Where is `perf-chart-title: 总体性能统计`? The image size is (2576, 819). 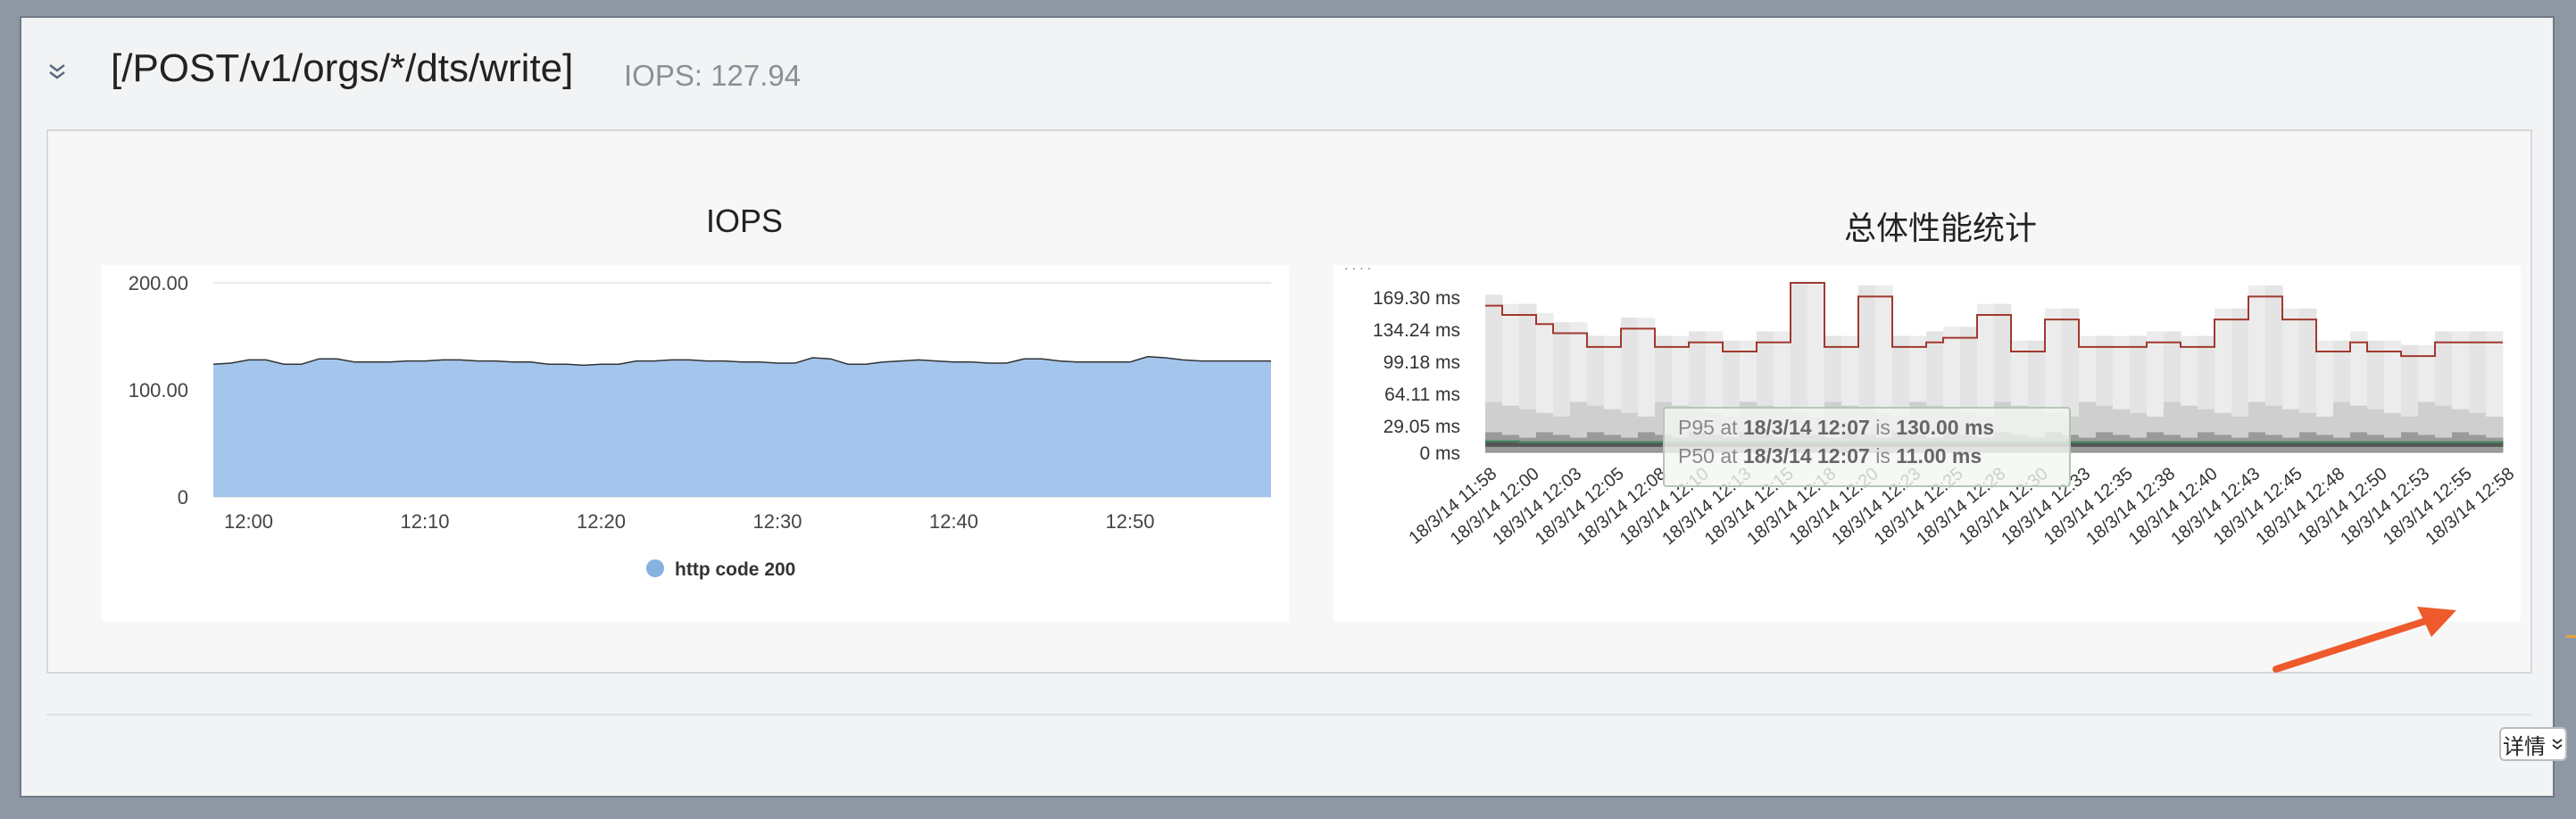
perf-chart-title: 总体性能统计 is located at coordinates (1940, 228).